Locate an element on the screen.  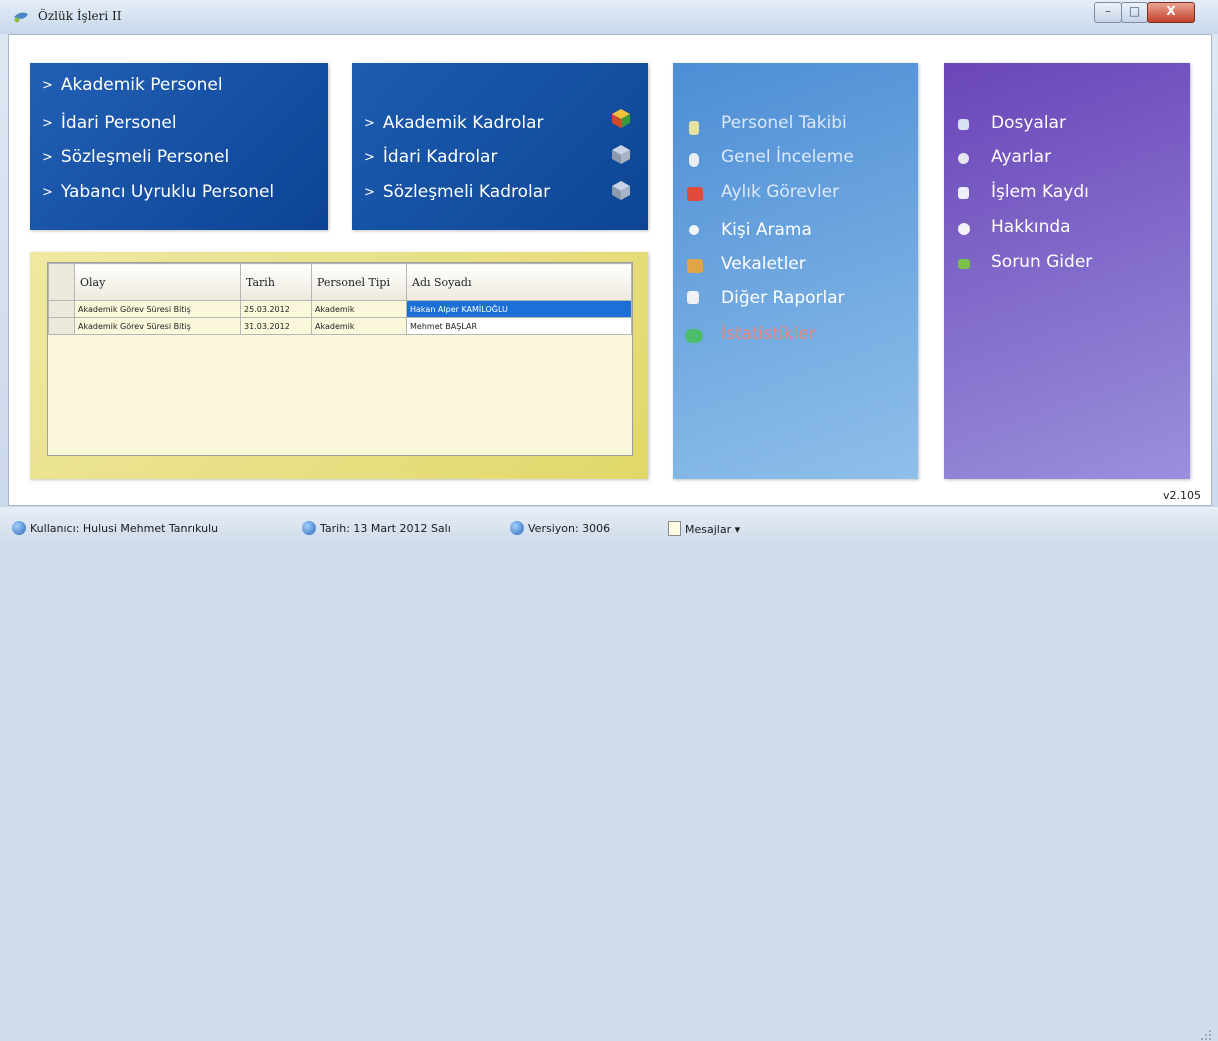
search-icon is located at coordinates (694, 230).